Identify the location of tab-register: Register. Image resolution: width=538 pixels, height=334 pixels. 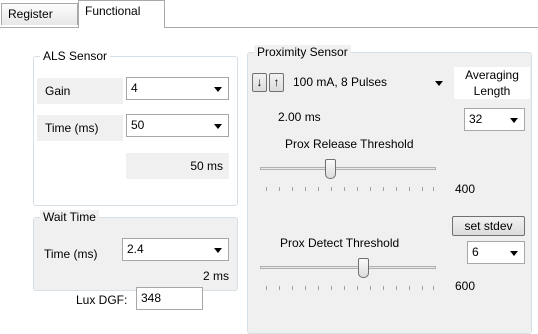
(39, 14).